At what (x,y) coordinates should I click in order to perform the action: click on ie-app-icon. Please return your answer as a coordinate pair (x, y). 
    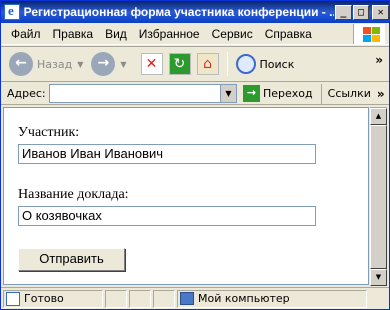
    Looking at the image, I should click on (12, 11).